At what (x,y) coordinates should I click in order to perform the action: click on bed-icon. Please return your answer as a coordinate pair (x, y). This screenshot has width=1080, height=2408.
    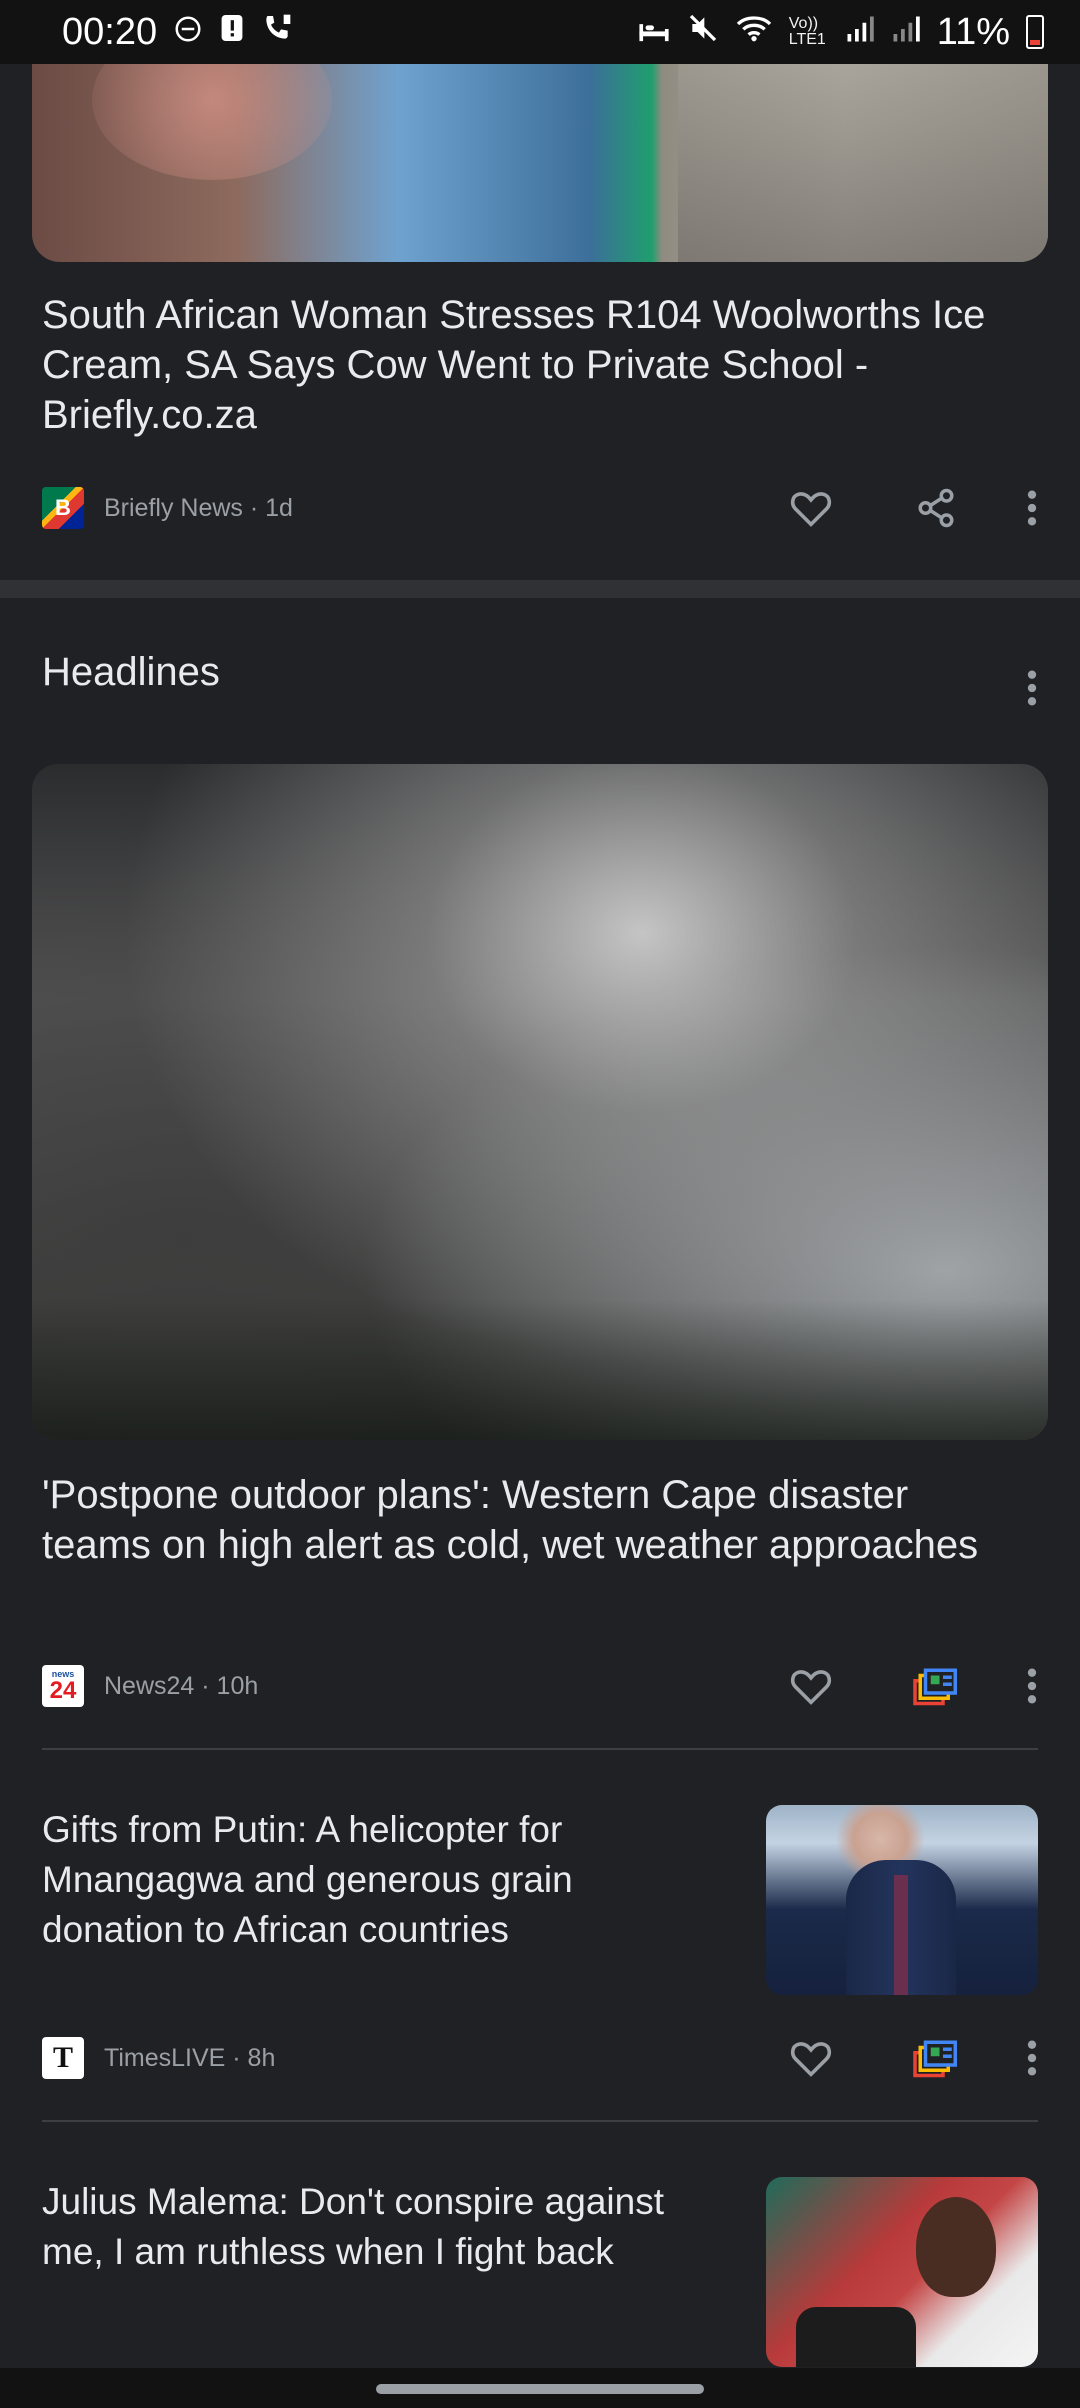
    Looking at the image, I should click on (654, 32).